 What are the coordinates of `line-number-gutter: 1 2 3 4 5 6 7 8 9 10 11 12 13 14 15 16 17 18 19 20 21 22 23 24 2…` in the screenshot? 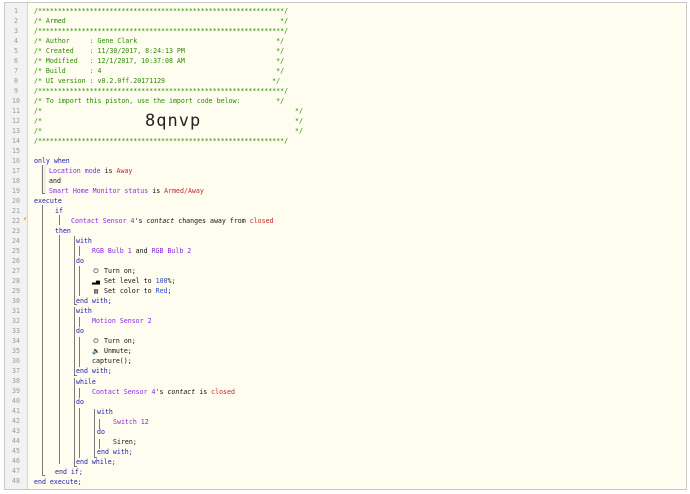 It's located at (16, 246).